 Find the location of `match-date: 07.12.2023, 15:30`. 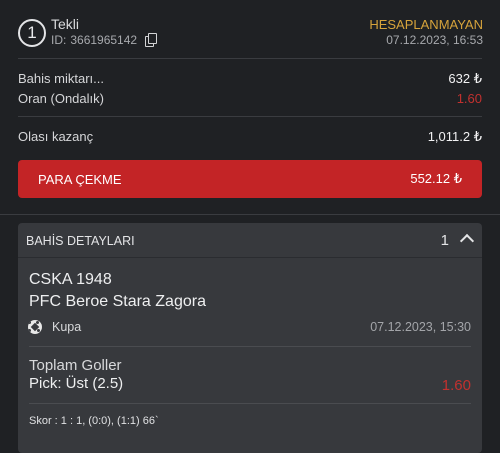

match-date: 07.12.2023, 15:30 is located at coordinates (420, 327).